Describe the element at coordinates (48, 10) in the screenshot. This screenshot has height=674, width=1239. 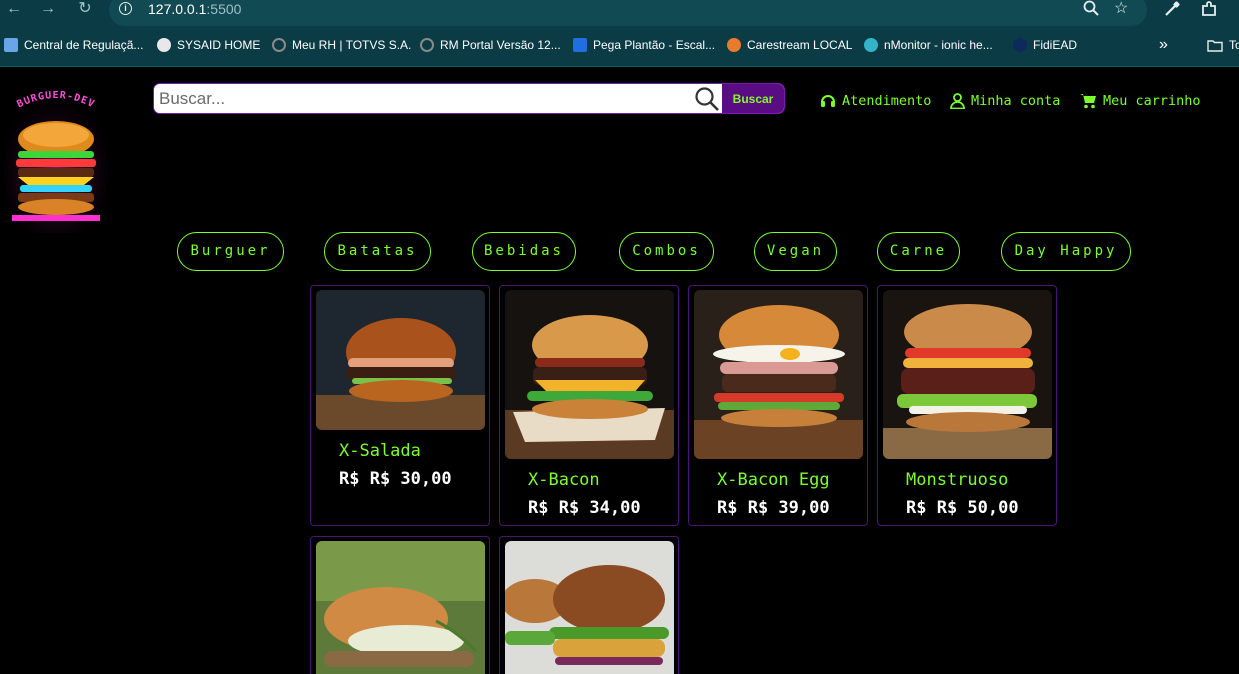
I see `forward-arrow-icon: →` at that location.